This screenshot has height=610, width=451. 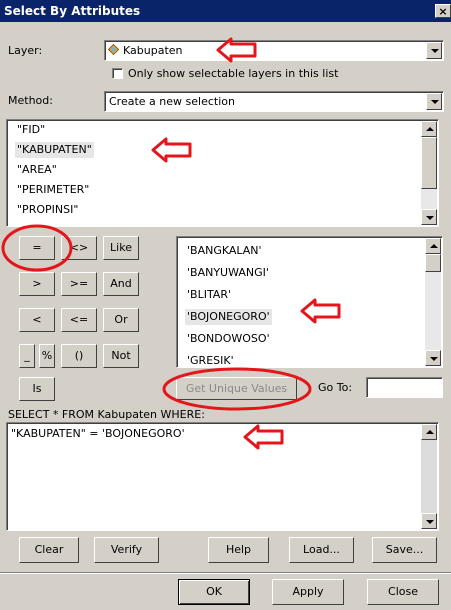 I want to click on like-button: Like, so click(x=121, y=248).